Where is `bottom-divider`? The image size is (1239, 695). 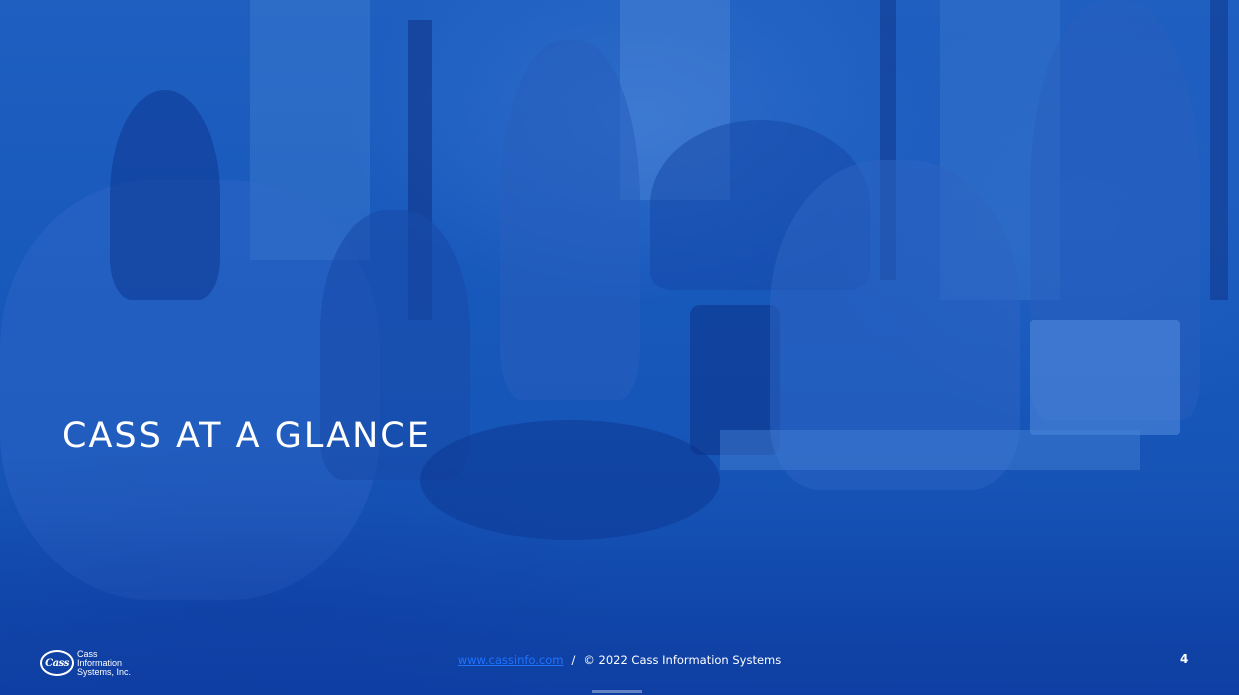 bottom-divider is located at coordinates (617, 691).